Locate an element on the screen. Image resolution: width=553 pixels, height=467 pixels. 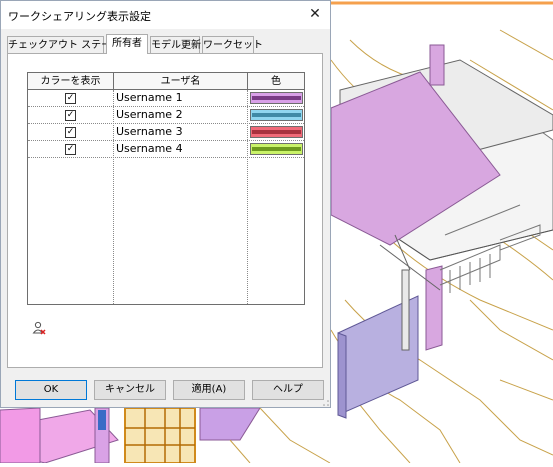
username-cell: Username 2 is located at coordinates (149, 114).